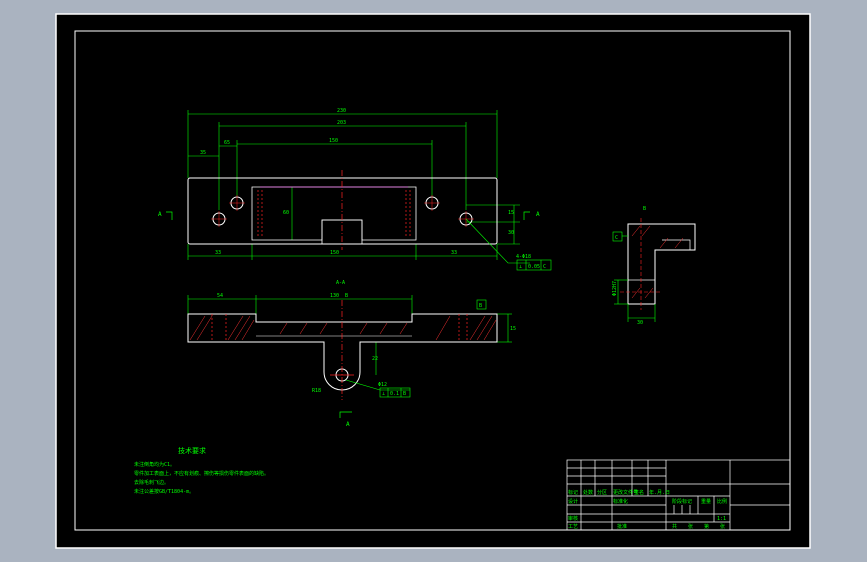 Image resolution: width=867 pixels, height=562 pixels. What do you see at coordinates (227, 143) in the screenshot?
I see `dim-small: 65` at bounding box center [227, 143].